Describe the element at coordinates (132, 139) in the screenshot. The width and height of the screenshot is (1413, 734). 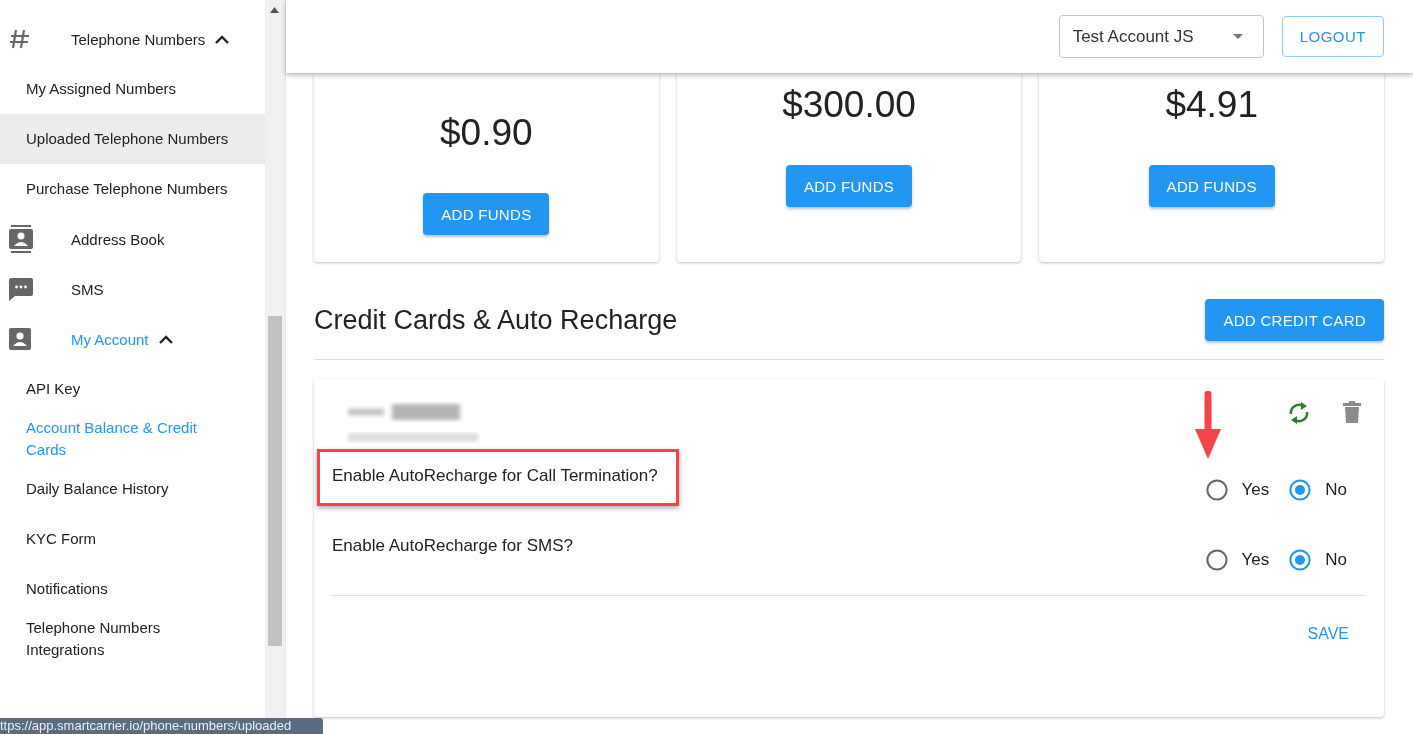
I see `nav-subitem: Uploaded Telephone Numbers` at that location.